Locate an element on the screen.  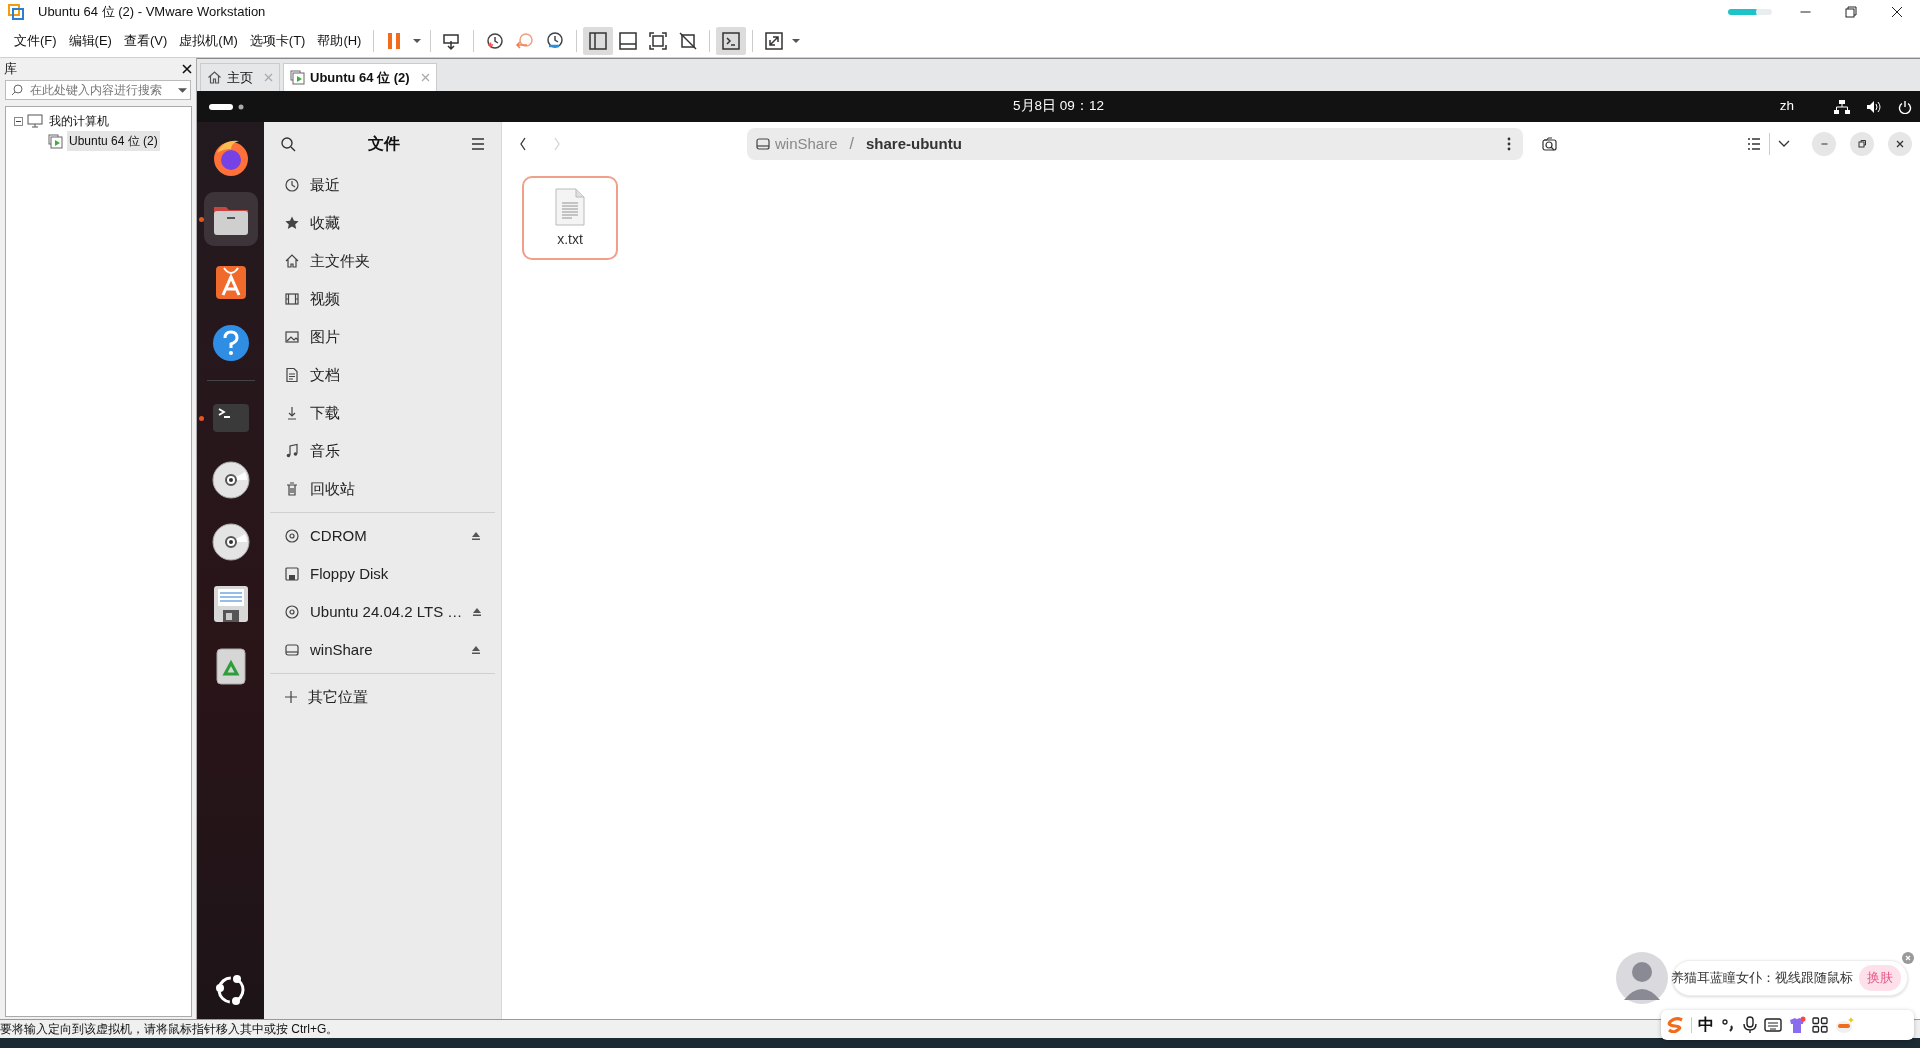
status-text: 要将输入定向到该虚拟机，请将鼠标指针移入其中或按 Ctrl+G。 is located at coordinates (169, 1029).